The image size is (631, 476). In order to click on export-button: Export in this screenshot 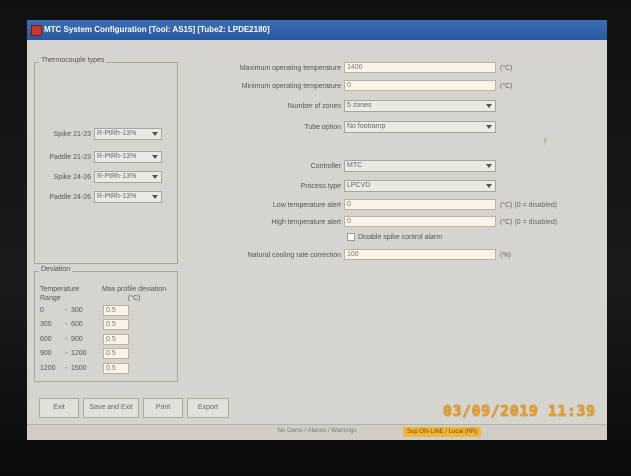, I will do `click(208, 408)`.